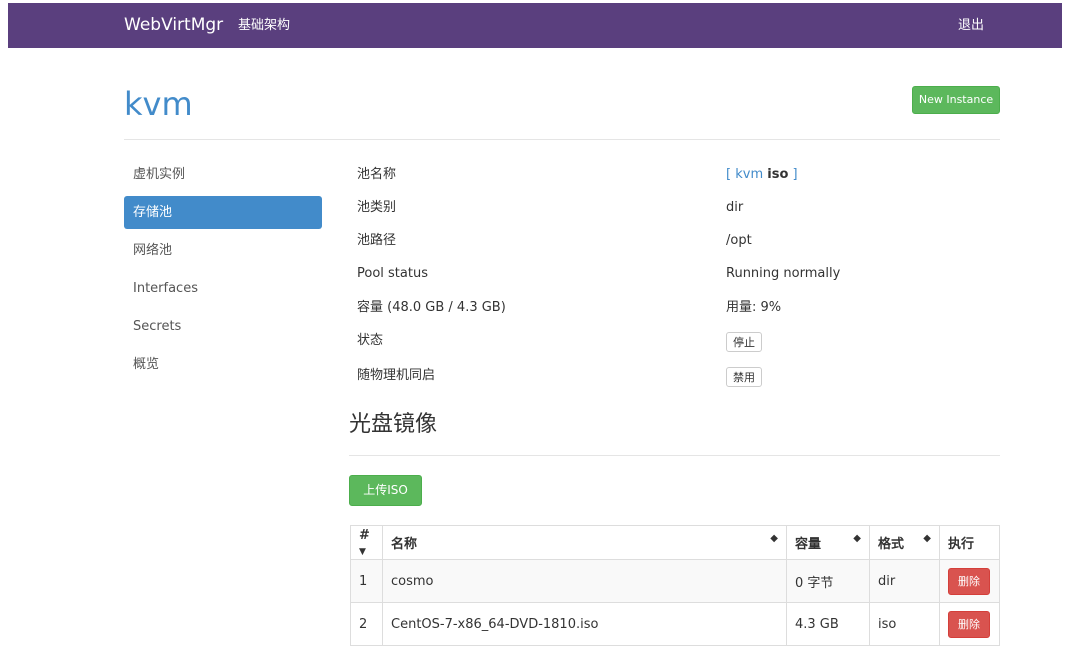  I want to click on pool-name-close: ], so click(793, 174).